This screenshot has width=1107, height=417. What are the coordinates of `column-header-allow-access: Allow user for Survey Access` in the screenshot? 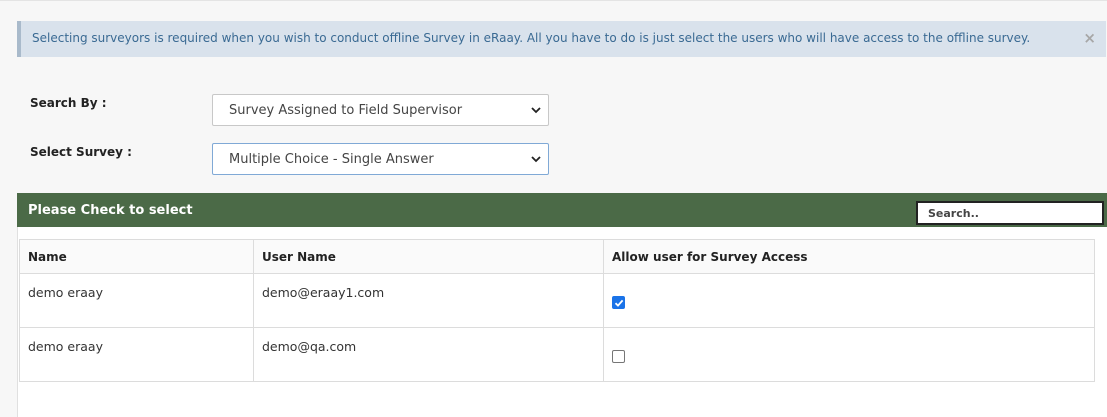 It's located at (849, 256).